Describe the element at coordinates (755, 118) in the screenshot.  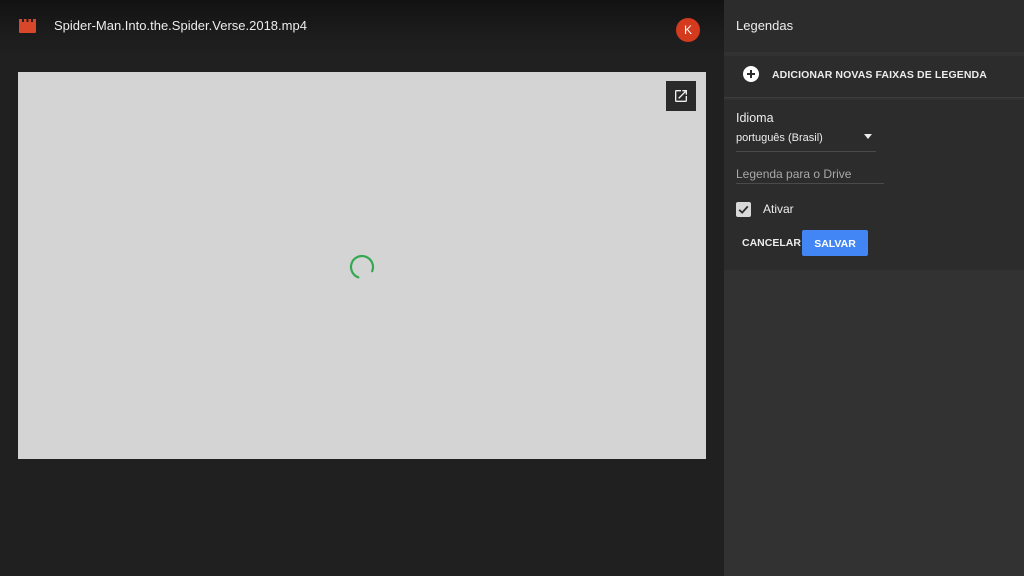
I see `language-label: Idioma` at that location.